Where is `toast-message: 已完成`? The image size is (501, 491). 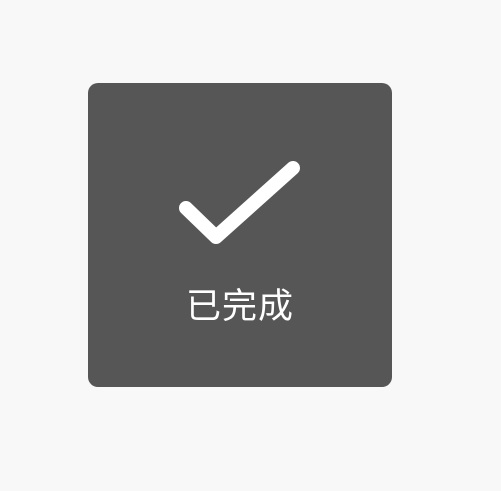
toast-message: 已完成 is located at coordinates (239, 307).